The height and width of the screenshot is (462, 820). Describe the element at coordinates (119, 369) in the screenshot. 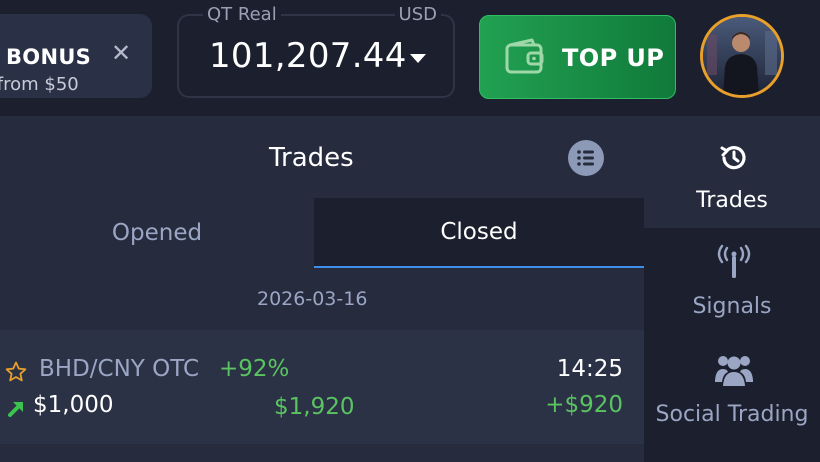

I see `trade-pair: BHD/CNY OTC` at that location.